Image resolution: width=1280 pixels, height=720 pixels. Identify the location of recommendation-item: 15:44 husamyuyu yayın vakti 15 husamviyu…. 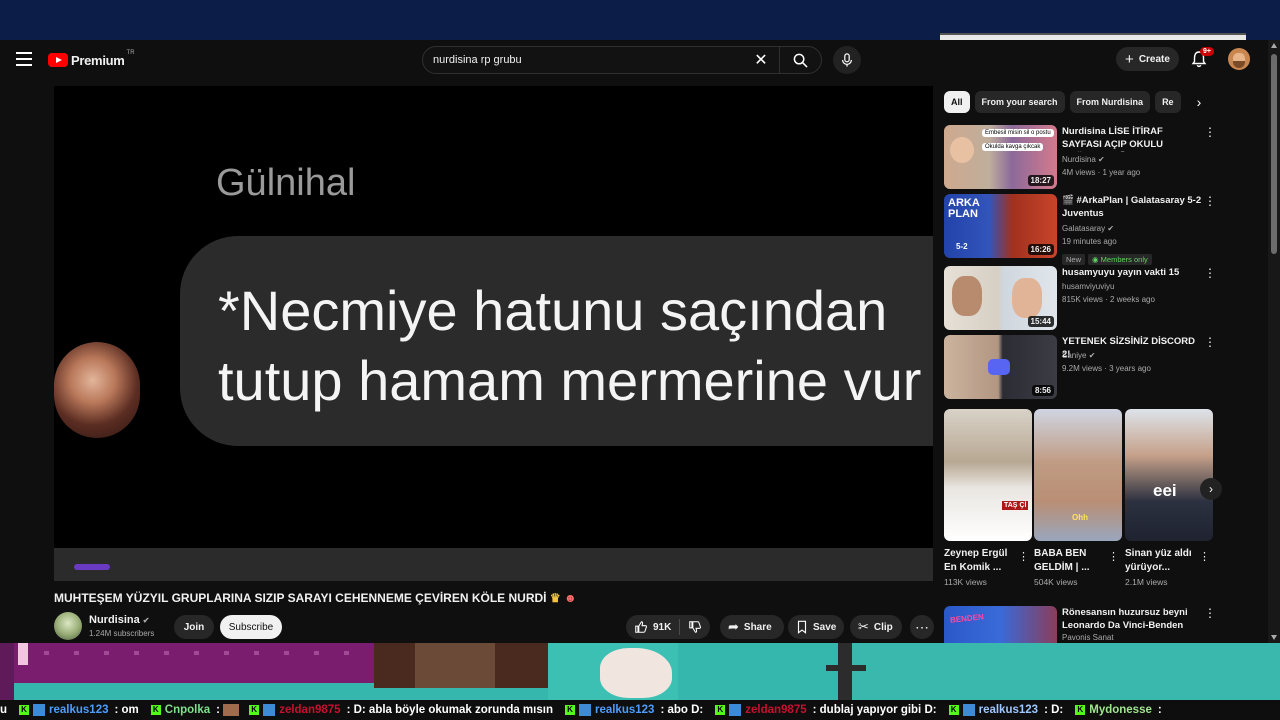
(1082, 298).